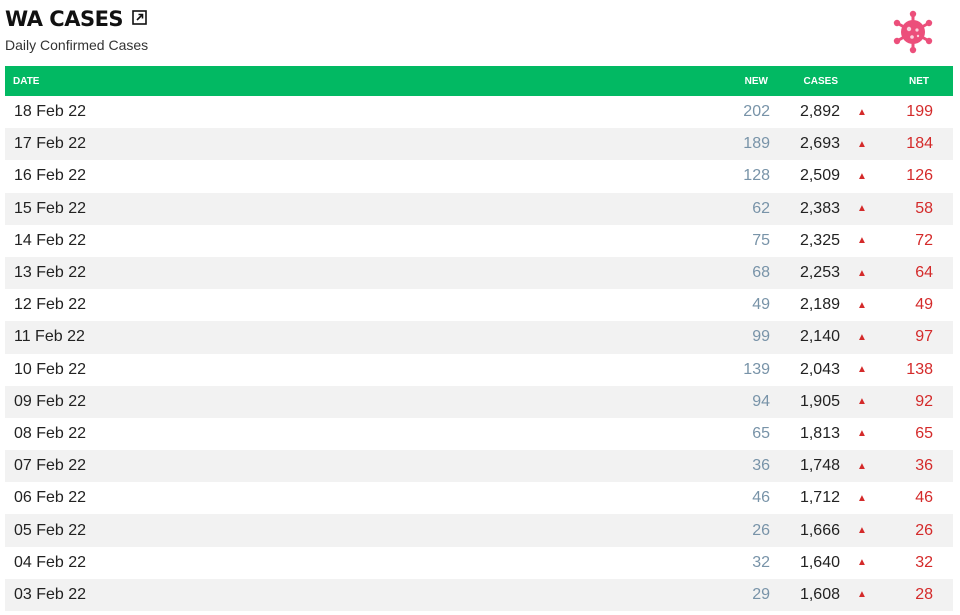 The width and height of the screenshot is (960, 615). I want to click on row-net-change: 32, so click(924, 562).